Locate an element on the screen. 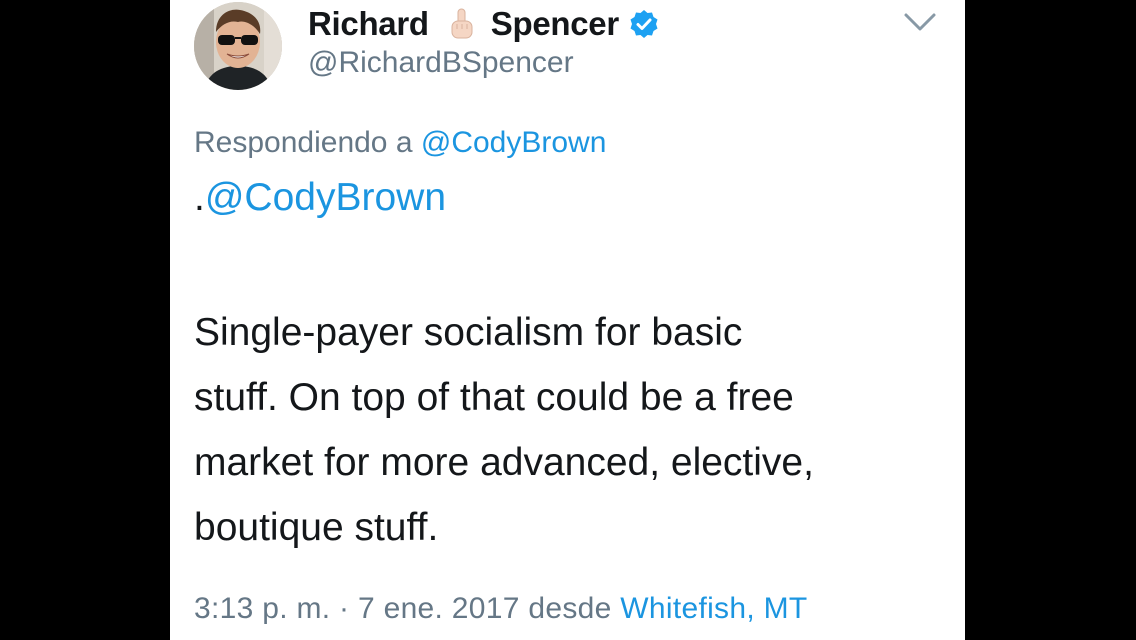 This screenshot has height=640, width=1136. replying-to-line: Respondiendo a @CodyBrown is located at coordinates (400, 143).